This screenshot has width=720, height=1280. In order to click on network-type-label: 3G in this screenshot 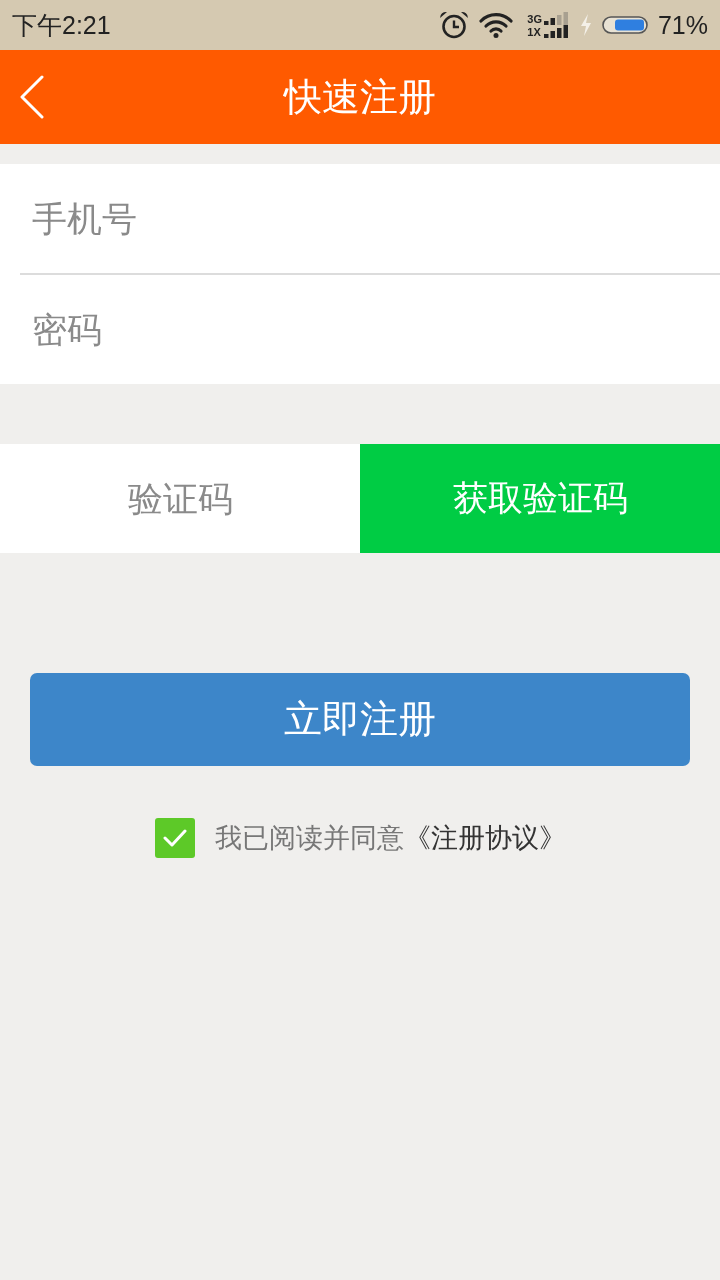, I will do `click(534, 18)`.